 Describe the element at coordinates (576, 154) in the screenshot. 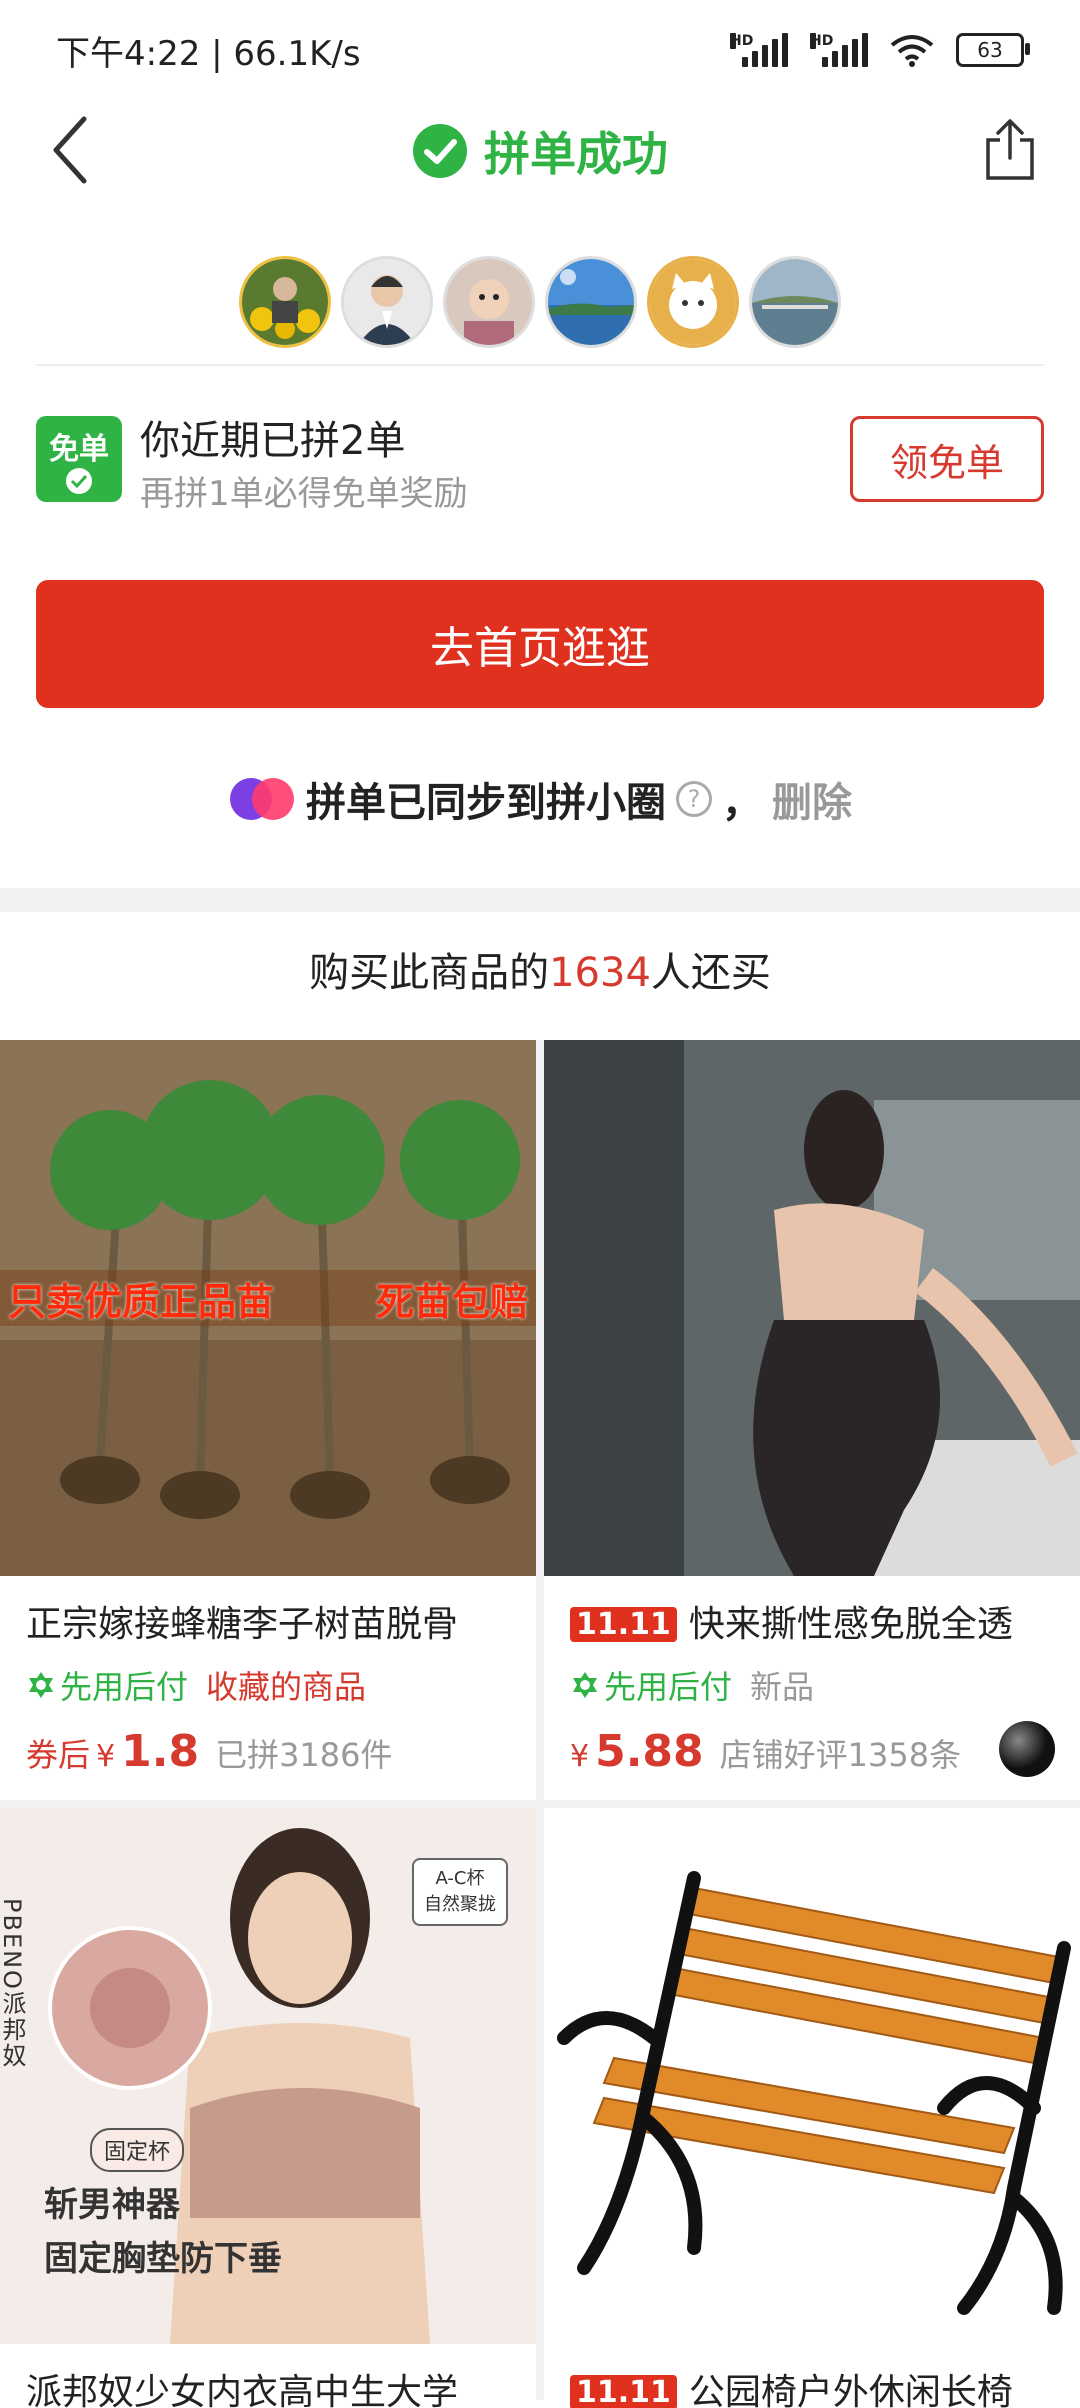

I see `page-title-text: 拼单成功` at that location.